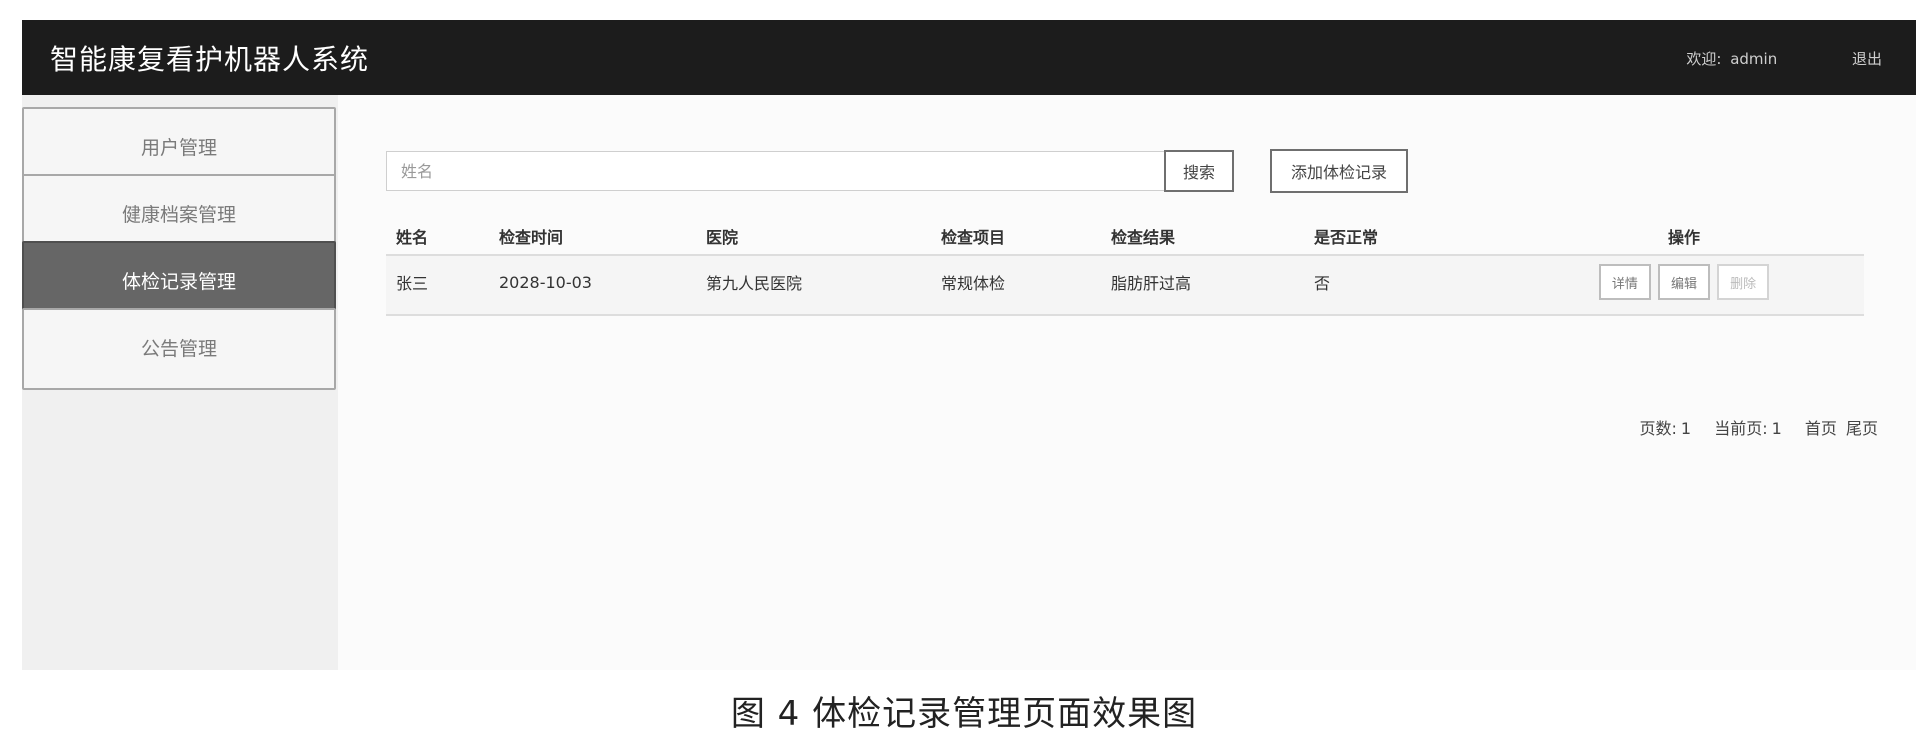 Image resolution: width=1928 pixels, height=741 pixels. What do you see at coordinates (813, 285) in the screenshot?
I see `cell-hospital: 第九人民医院` at bounding box center [813, 285].